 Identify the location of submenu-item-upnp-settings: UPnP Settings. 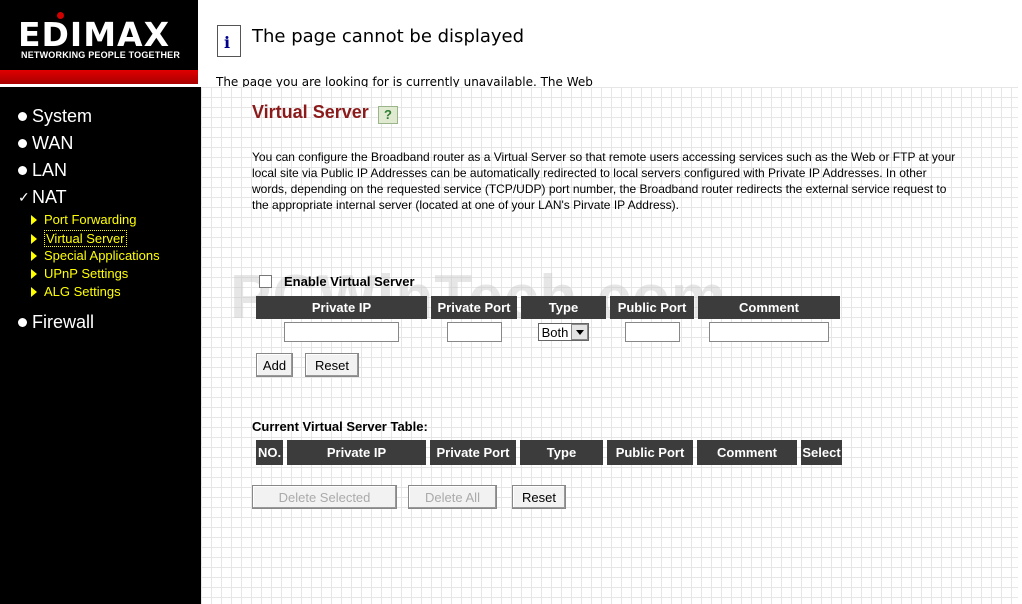
(79, 273).